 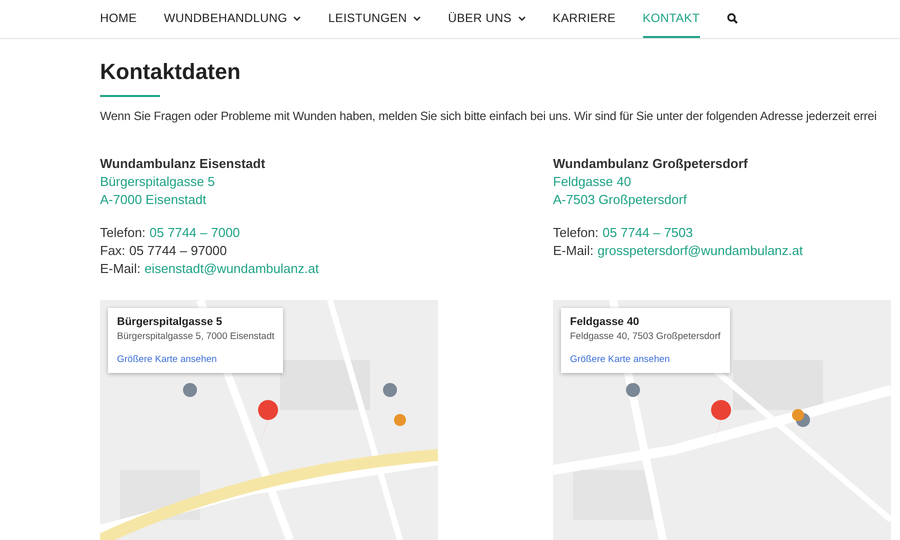 I want to click on nav-link: KARRIERE, so click(x=584, y=19).